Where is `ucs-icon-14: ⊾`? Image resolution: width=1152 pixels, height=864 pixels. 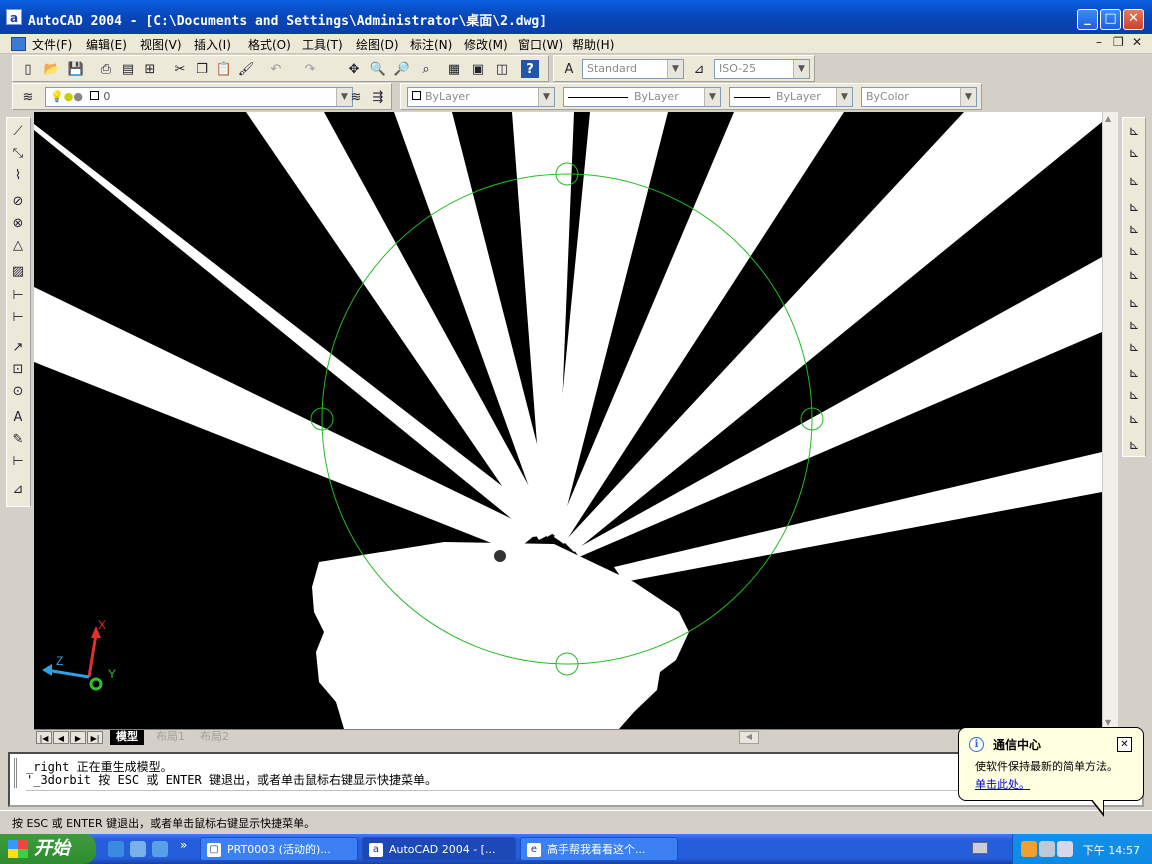
ucs-icon-14: ⊾ is located at coordinates (1134, 445).